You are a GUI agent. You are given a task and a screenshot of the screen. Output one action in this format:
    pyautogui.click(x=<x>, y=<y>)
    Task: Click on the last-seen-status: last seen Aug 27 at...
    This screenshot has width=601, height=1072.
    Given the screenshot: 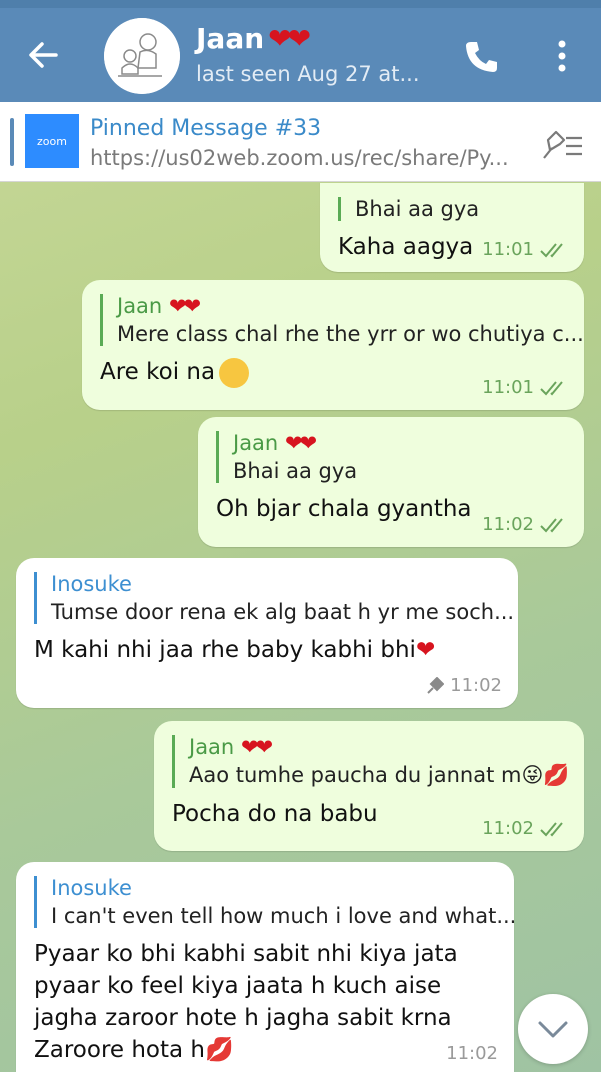 What is the action you would take?
    pyautogui.click(x=308, y=74)
    